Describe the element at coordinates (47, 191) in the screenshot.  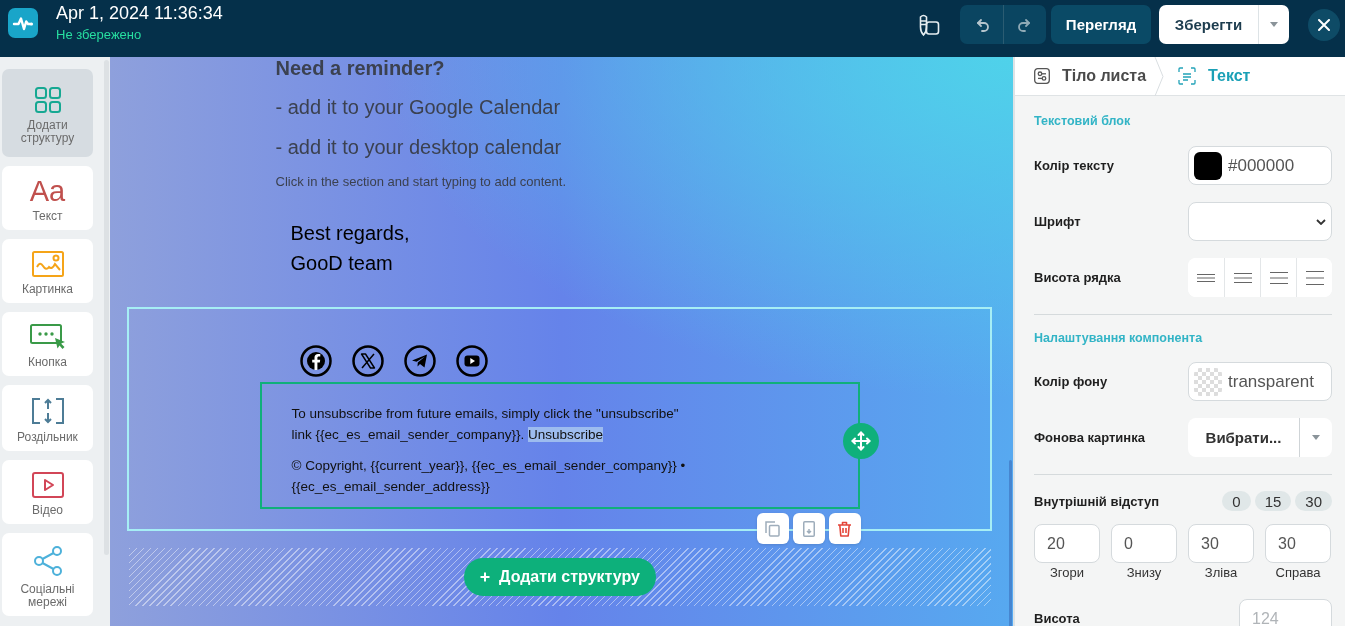
I see `text-glyph-icon: Aa` at that location.